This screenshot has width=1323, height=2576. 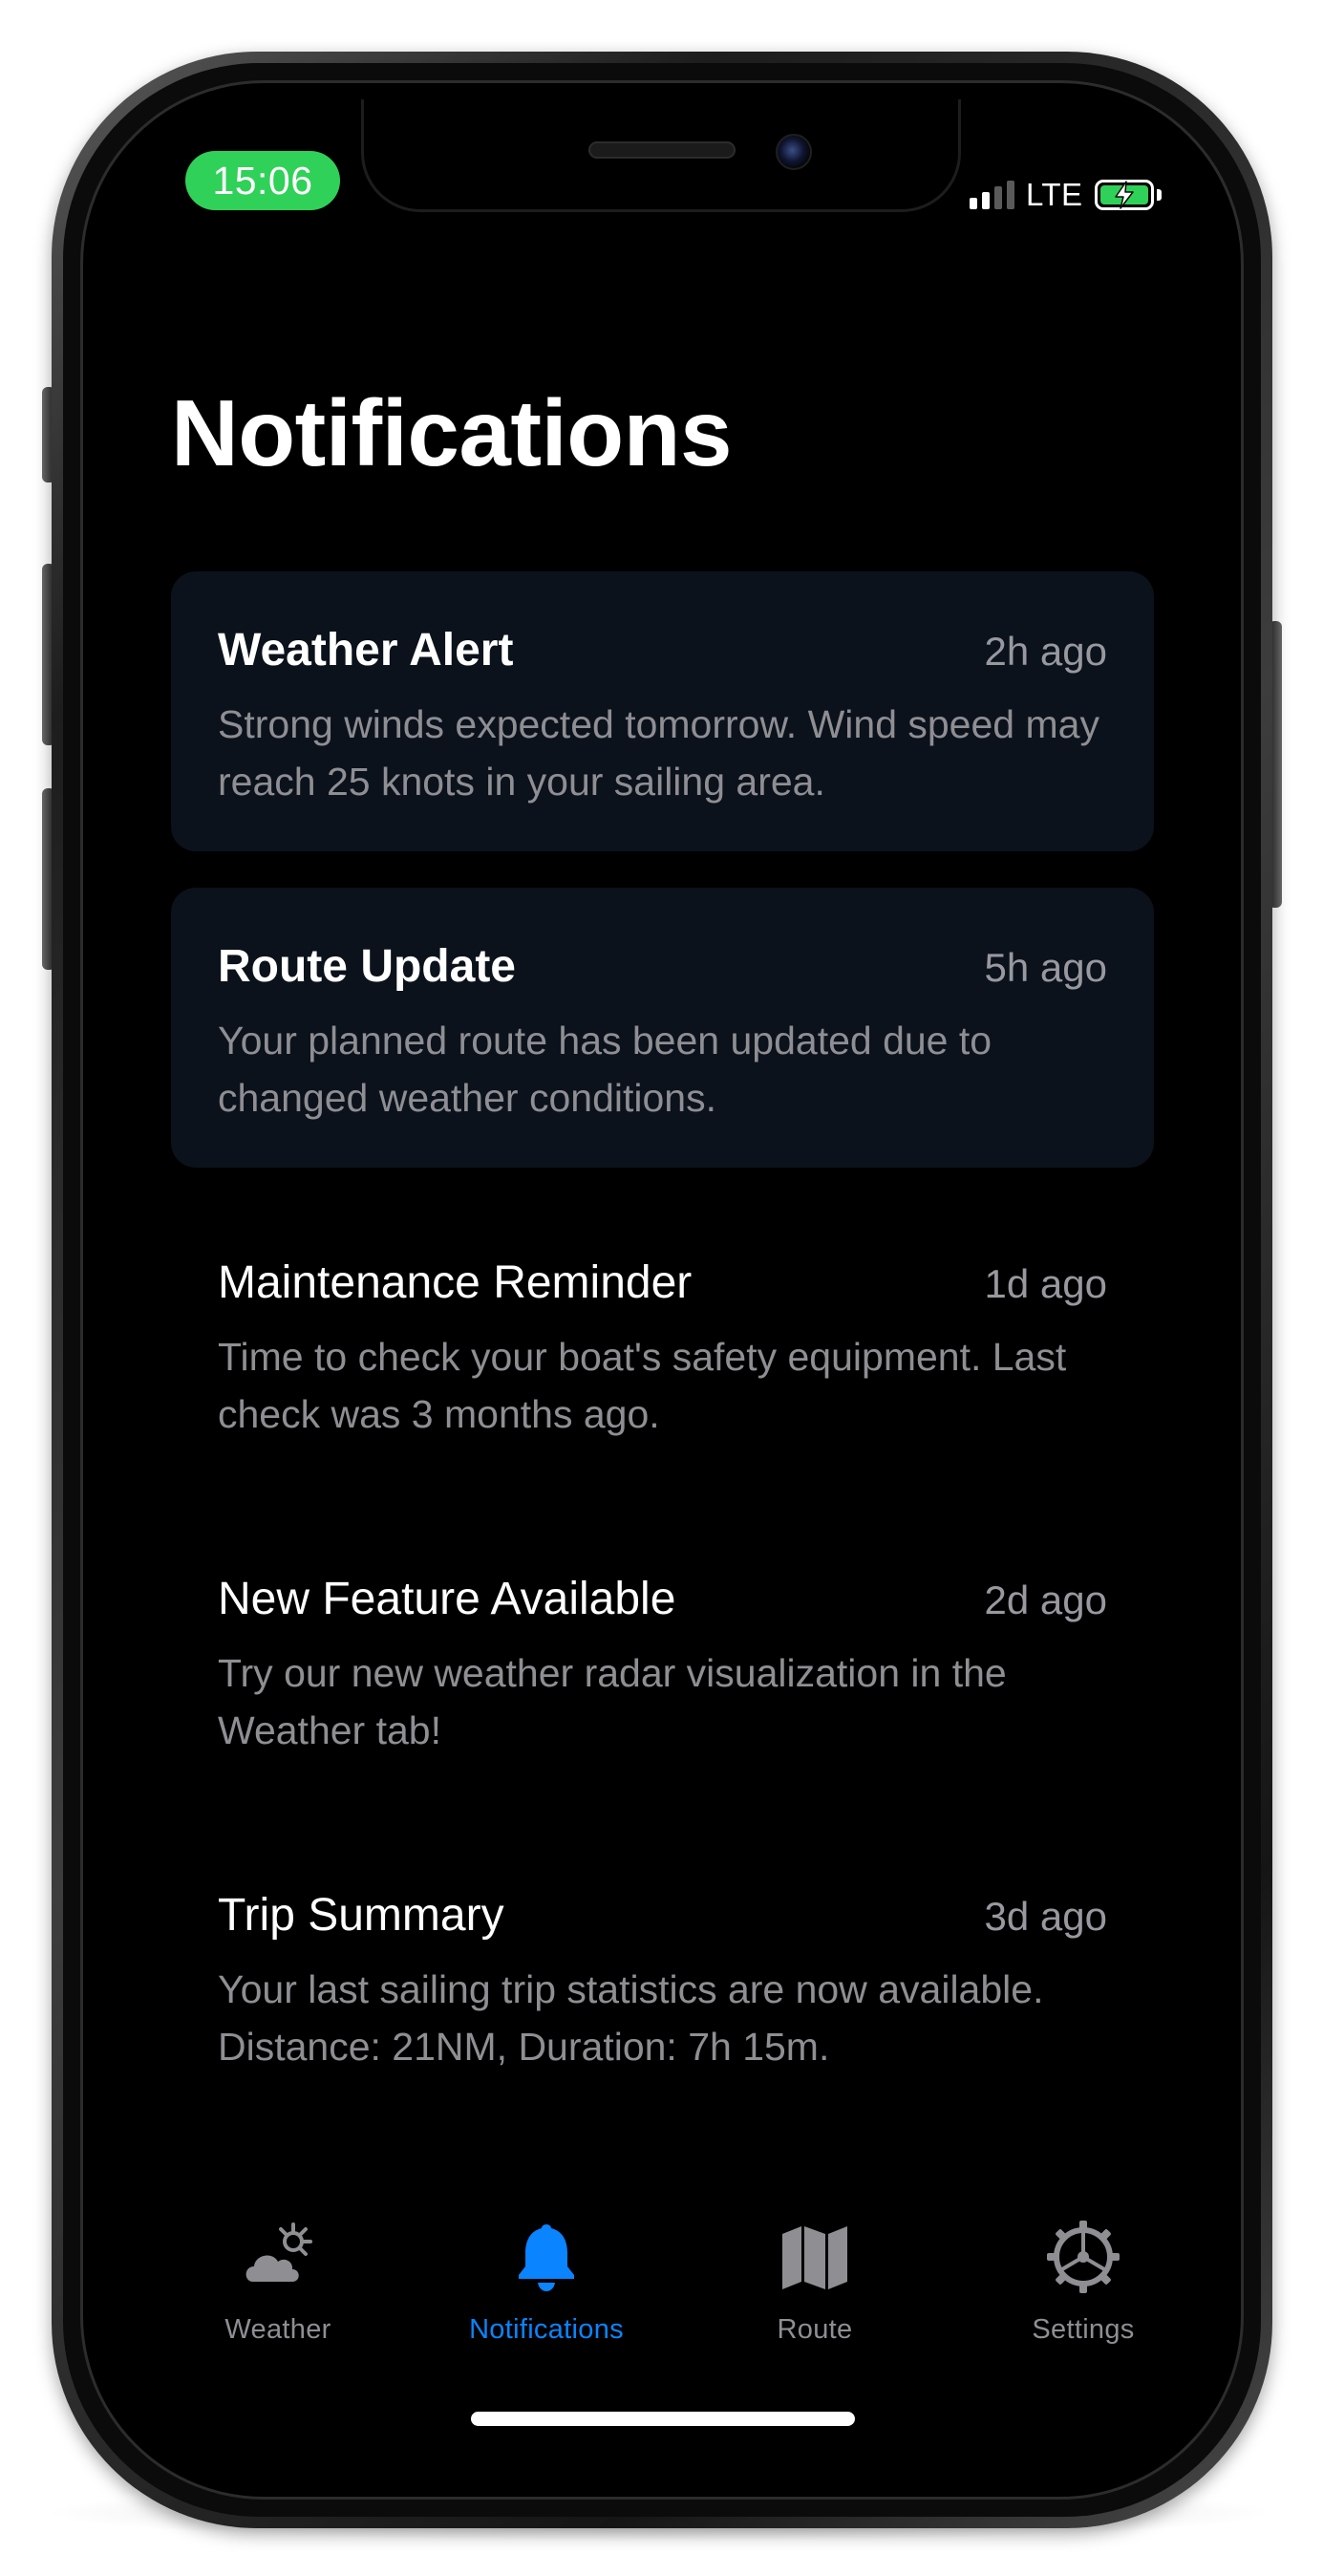 I want to click on notification-title: Trip Summary, so click(x=361, y=1915).